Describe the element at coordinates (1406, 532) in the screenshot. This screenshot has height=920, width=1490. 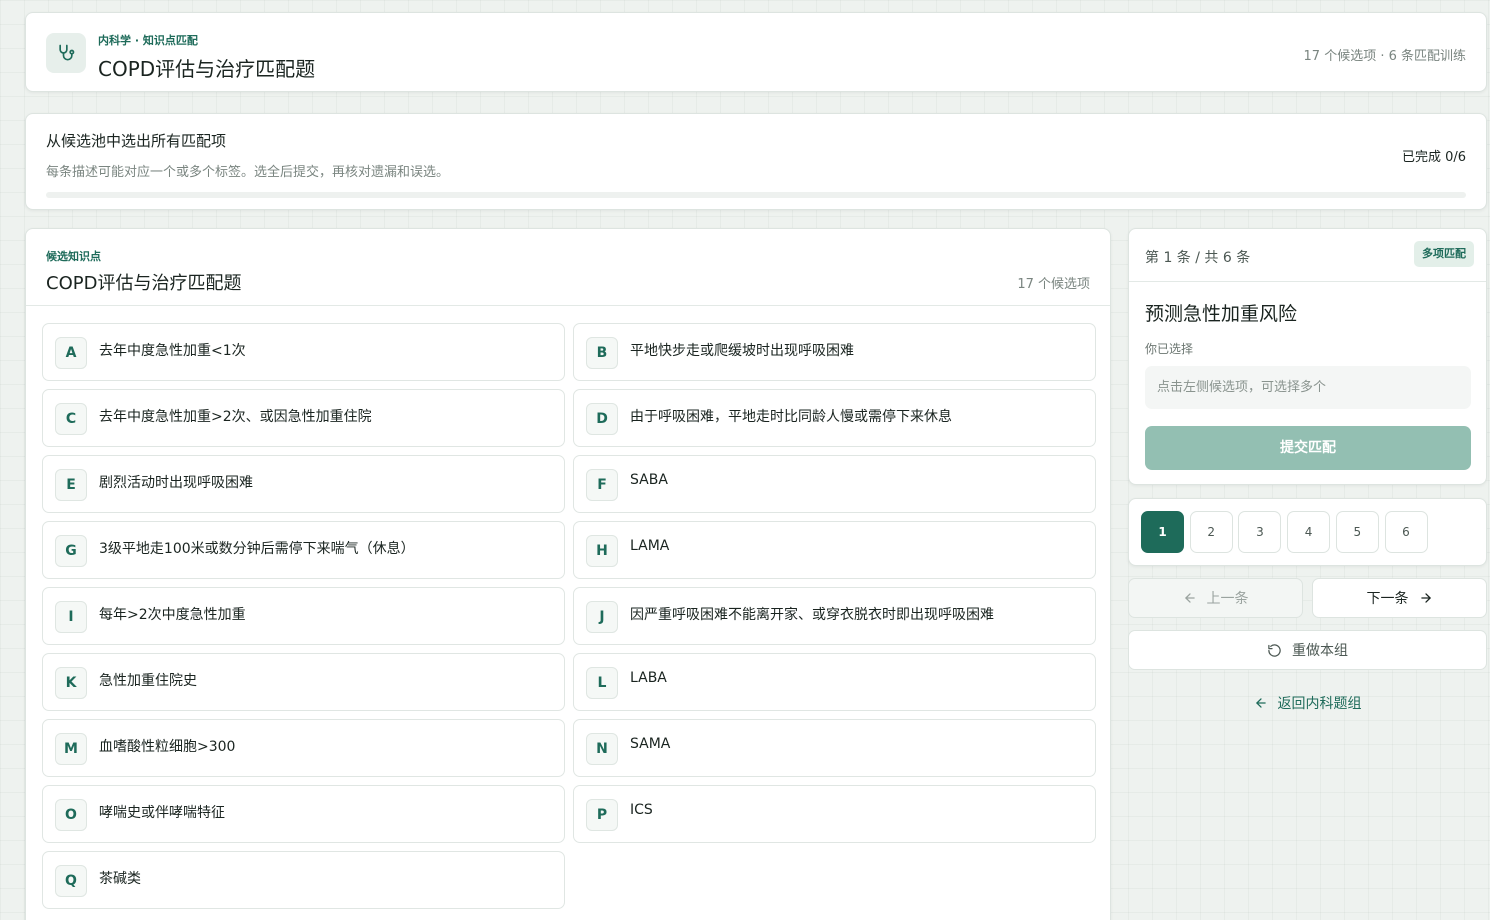
I see `pager-button-6: 6` at that location.